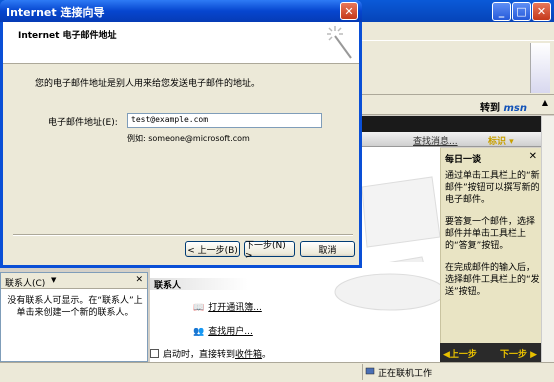  I want to click on tip-paragraph: 通过单击工具栏上的“新邮件”按钮可以撰写新的电子邮件。, so click(492, 188).